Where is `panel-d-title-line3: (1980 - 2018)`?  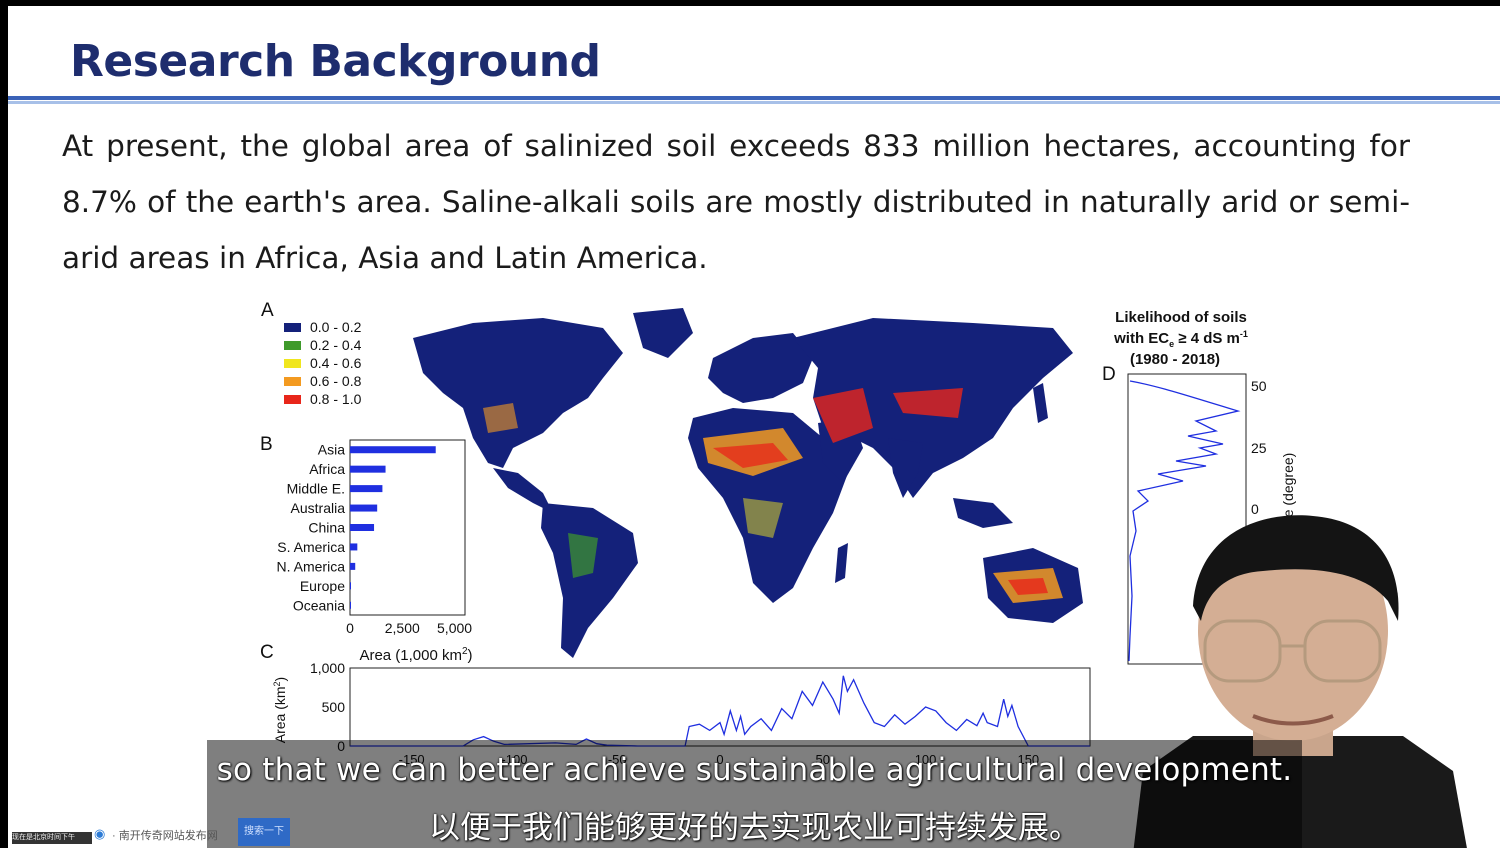
panel-d-title-line3: (1980 - 2018) is located at coordinates (1175, 359).